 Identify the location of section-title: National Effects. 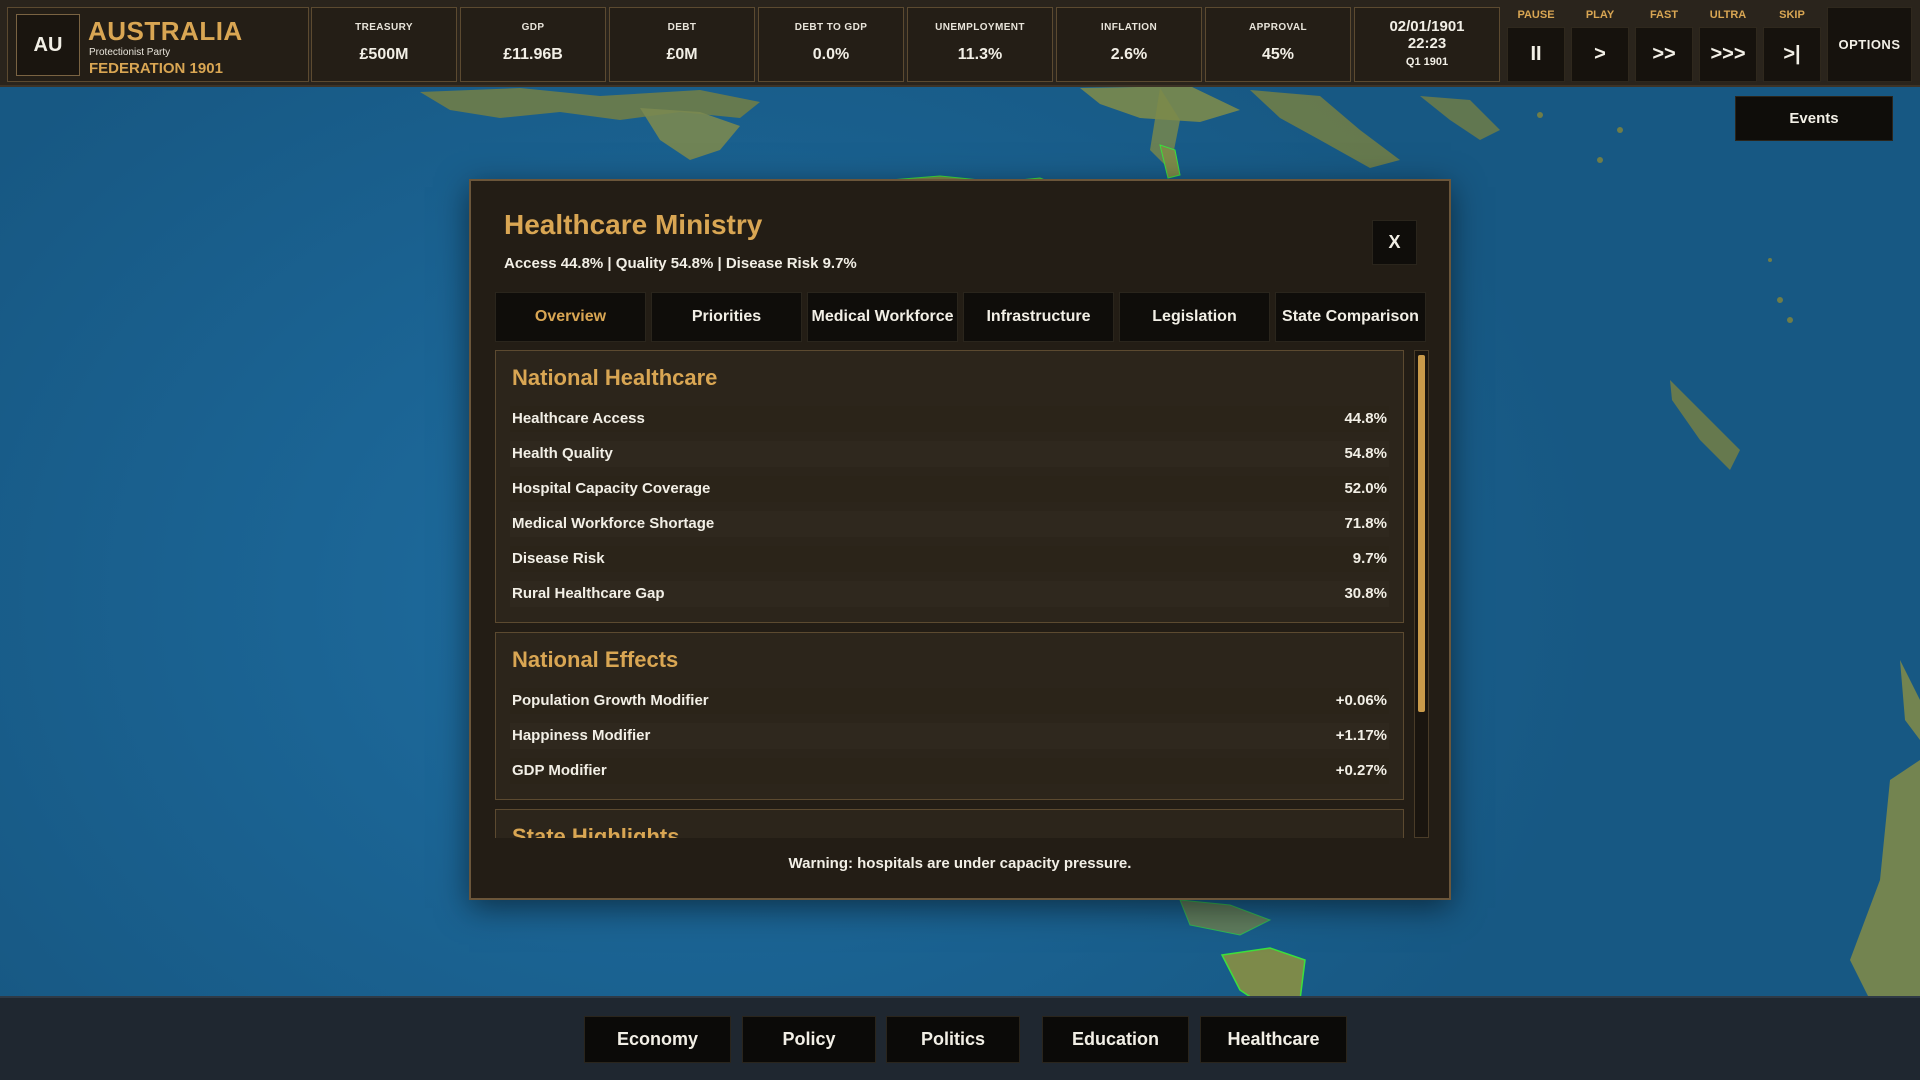
(595, 659).